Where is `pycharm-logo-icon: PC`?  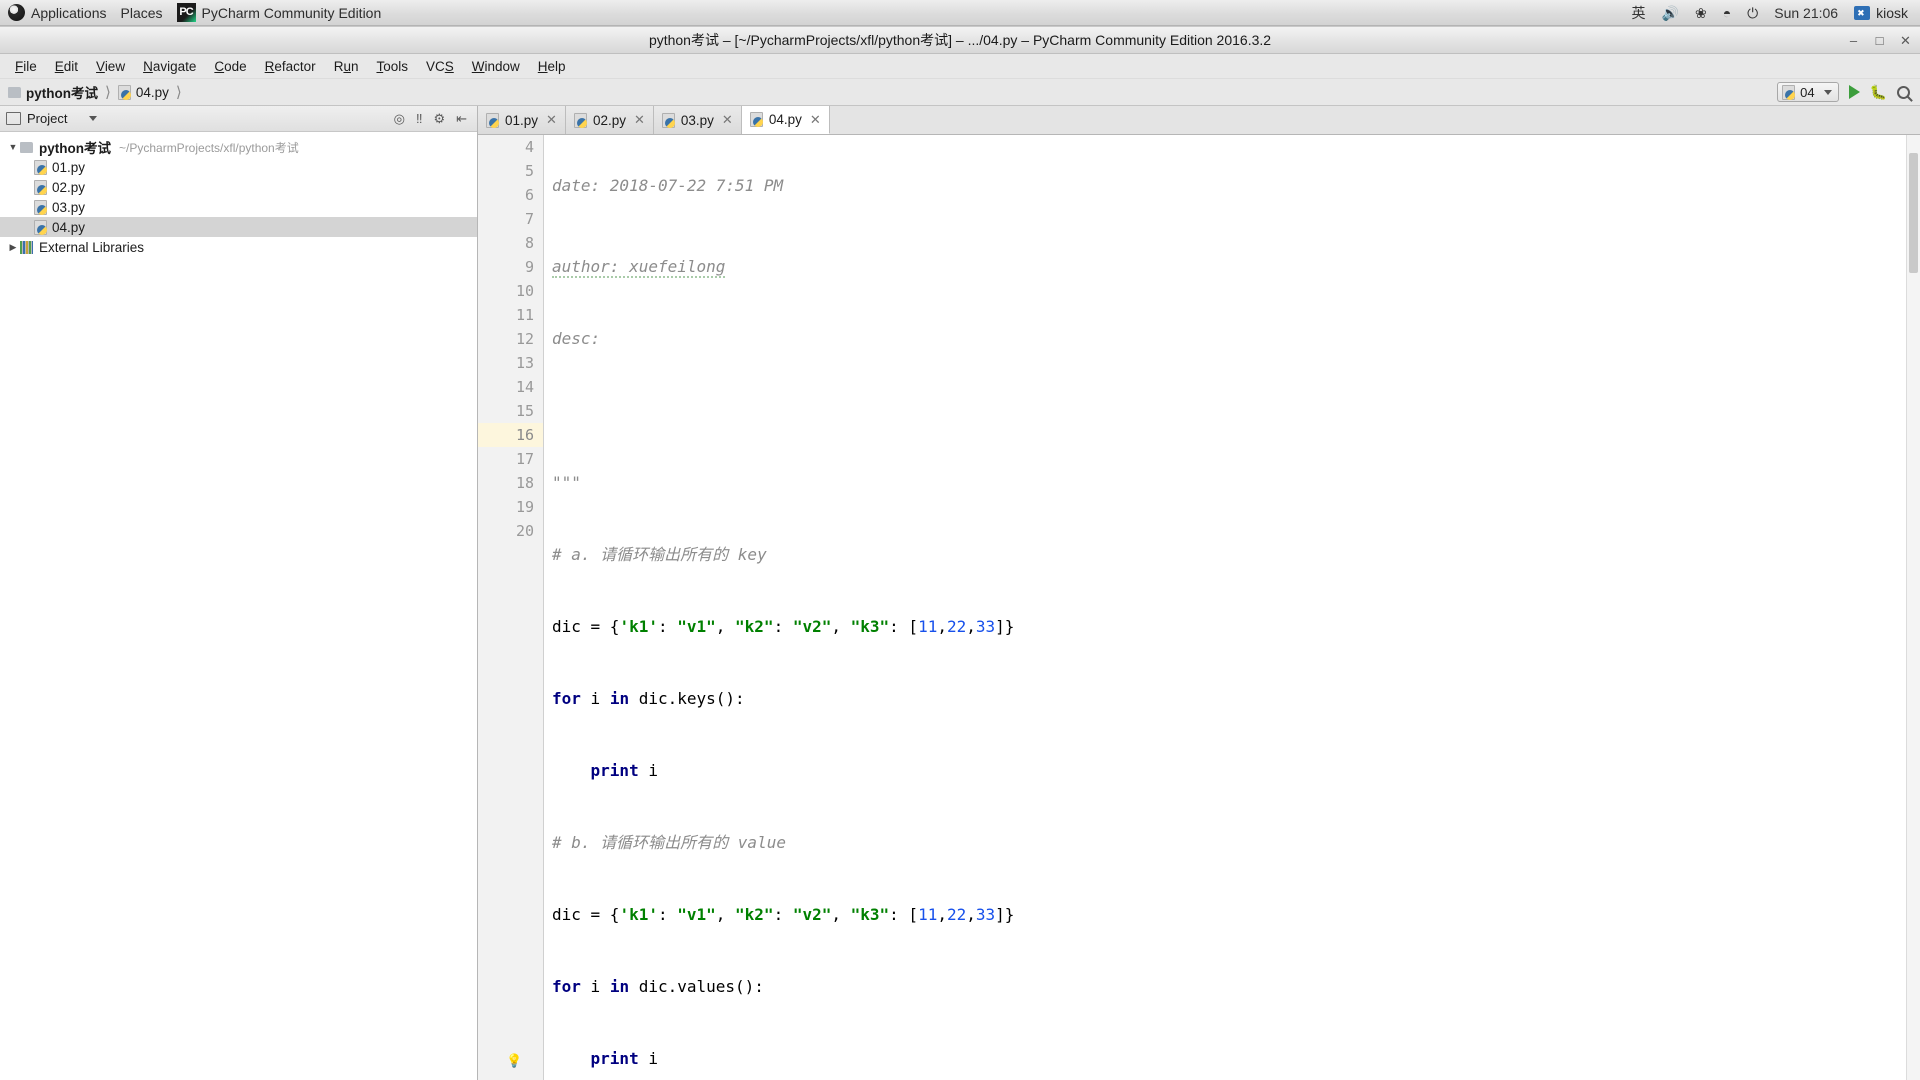
pycharm-logo-icon: PC is located at coordinates (186, 12).